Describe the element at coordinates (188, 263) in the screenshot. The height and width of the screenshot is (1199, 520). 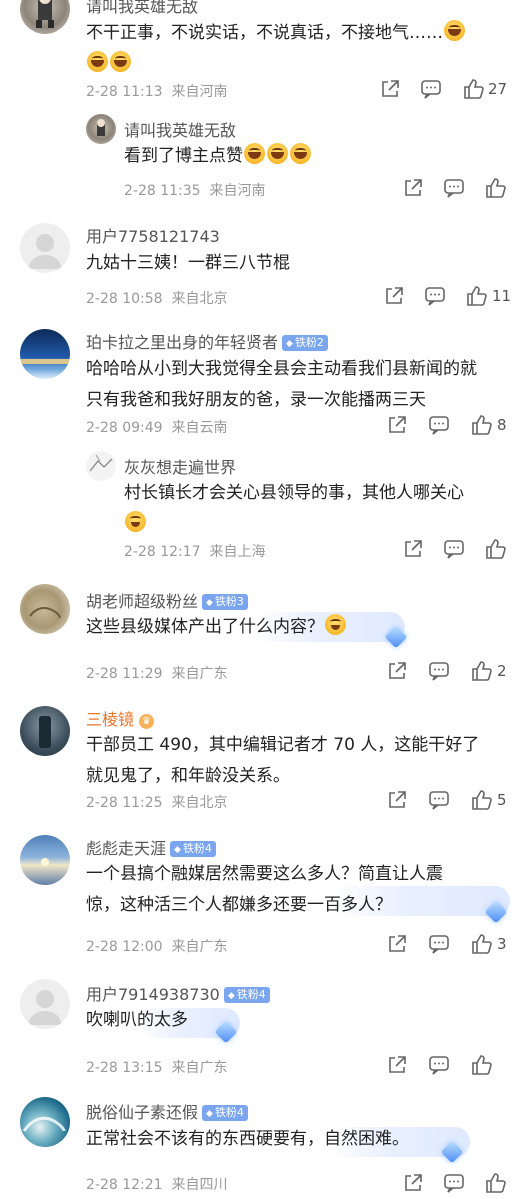
I see `comment-text: 九姑十三姨！一群三八节棍` at that location.